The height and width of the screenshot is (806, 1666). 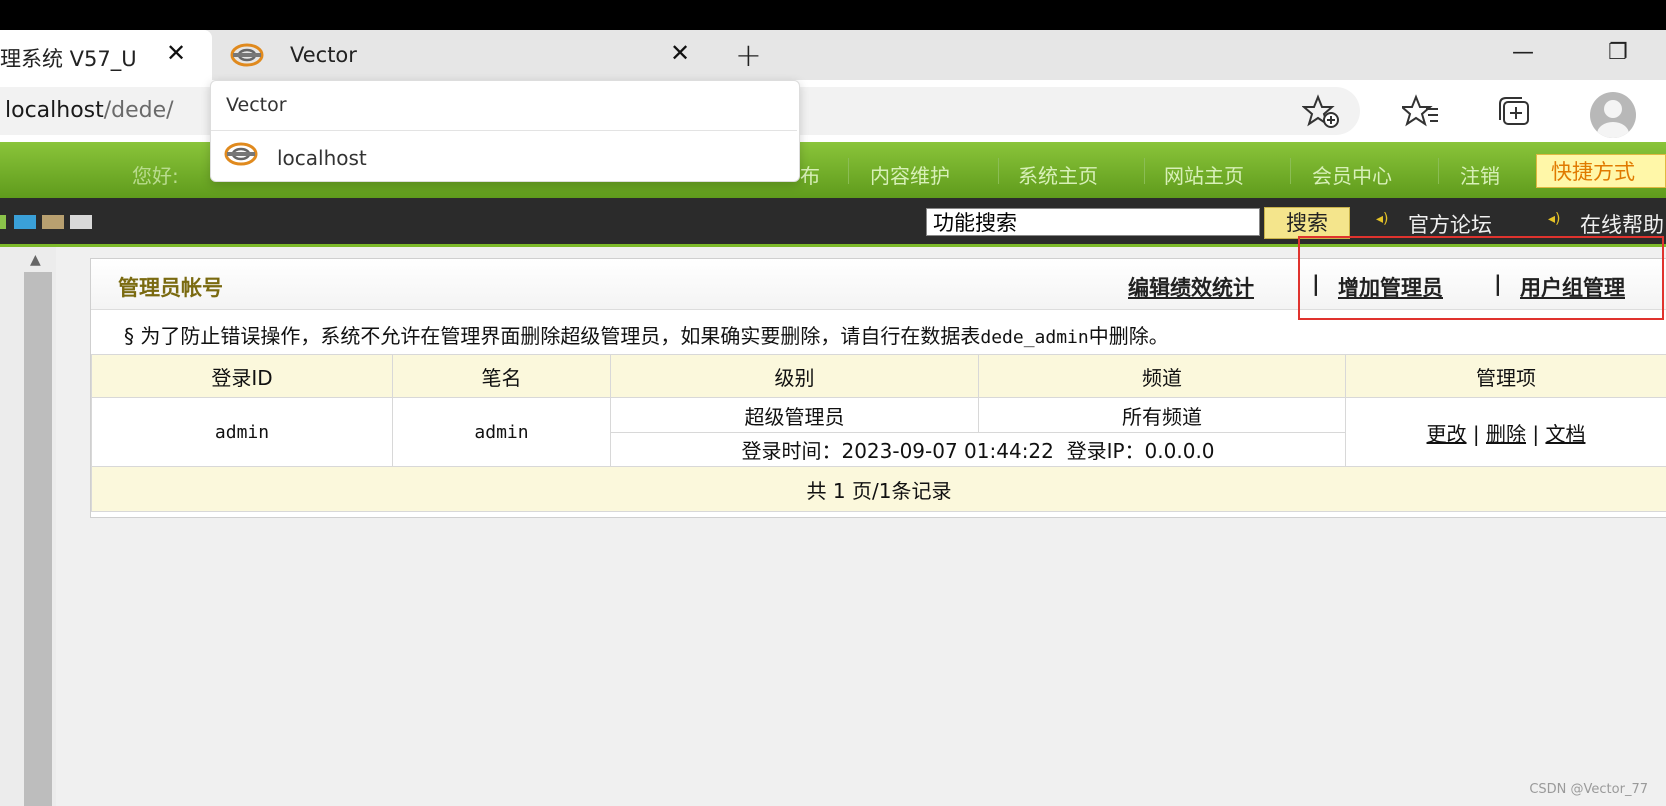 What do you see at coordinates (1093, 222) in the screenshot?
I see `function-search-input` at bounding box center [1093, 222].